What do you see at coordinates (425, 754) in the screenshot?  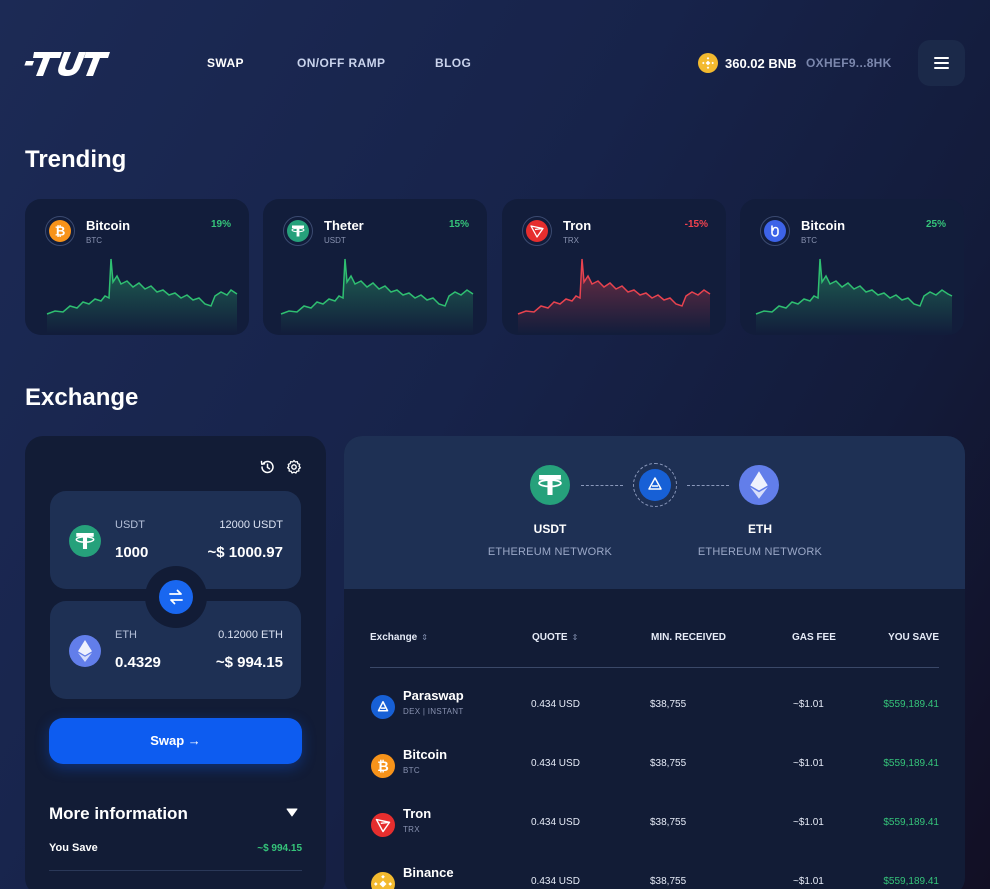 I see `exchange-name: Bitcoin` at bounding box center [425, 754].